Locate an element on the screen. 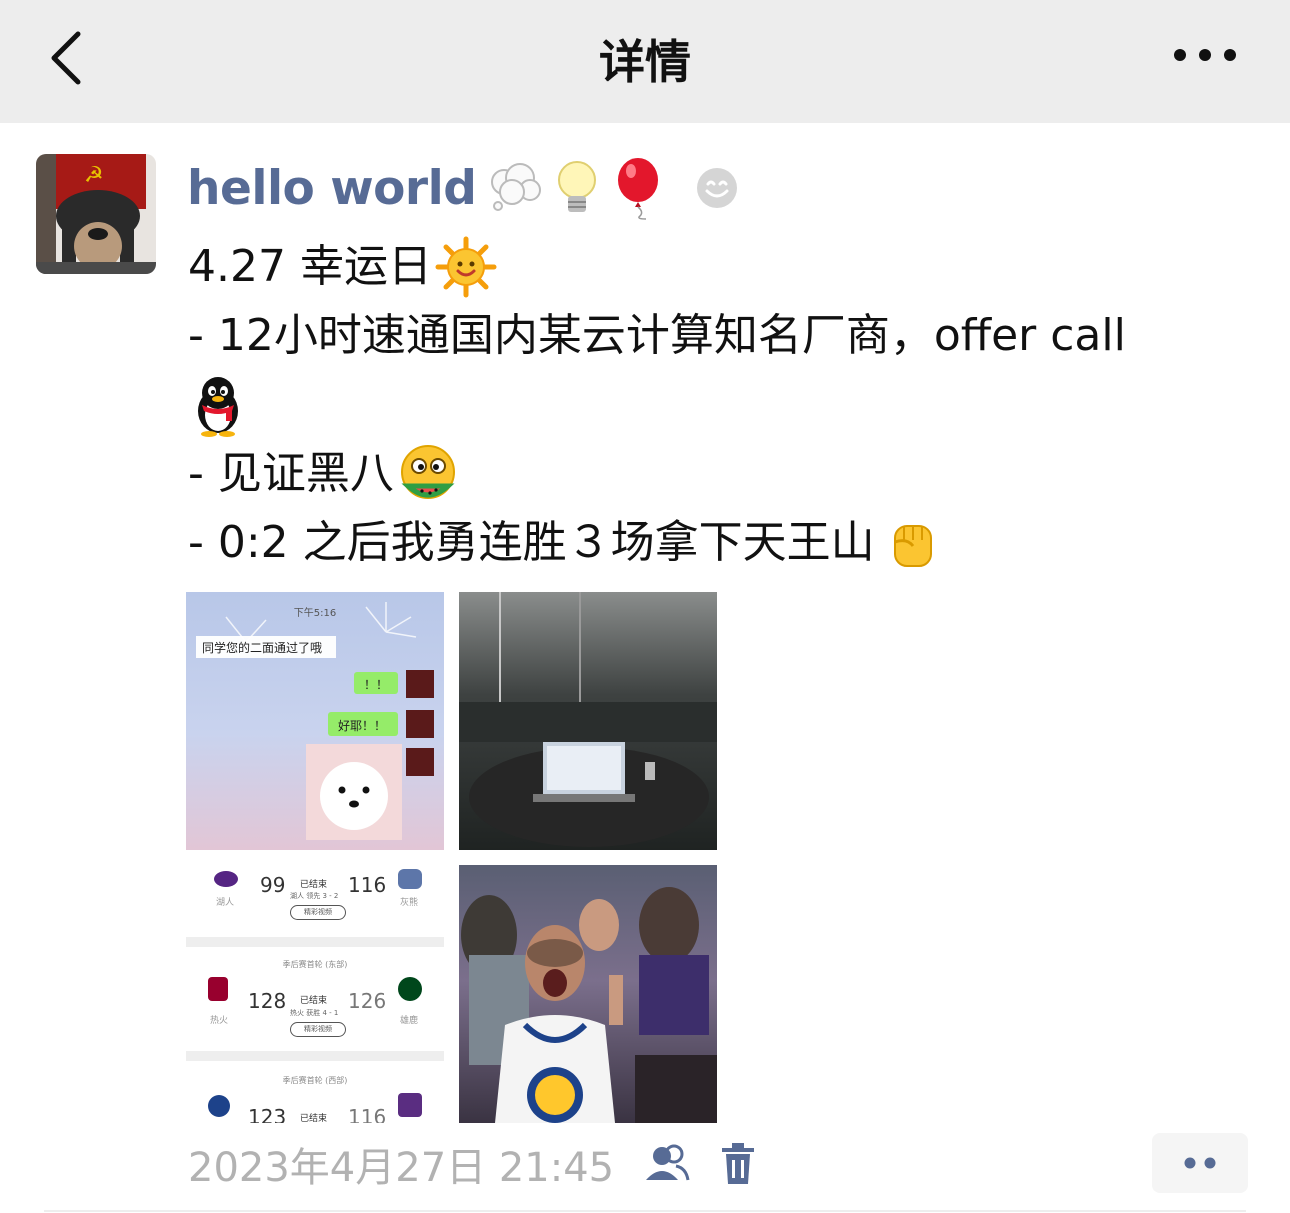  sun-face-icon is located at coordinates (466, 266).